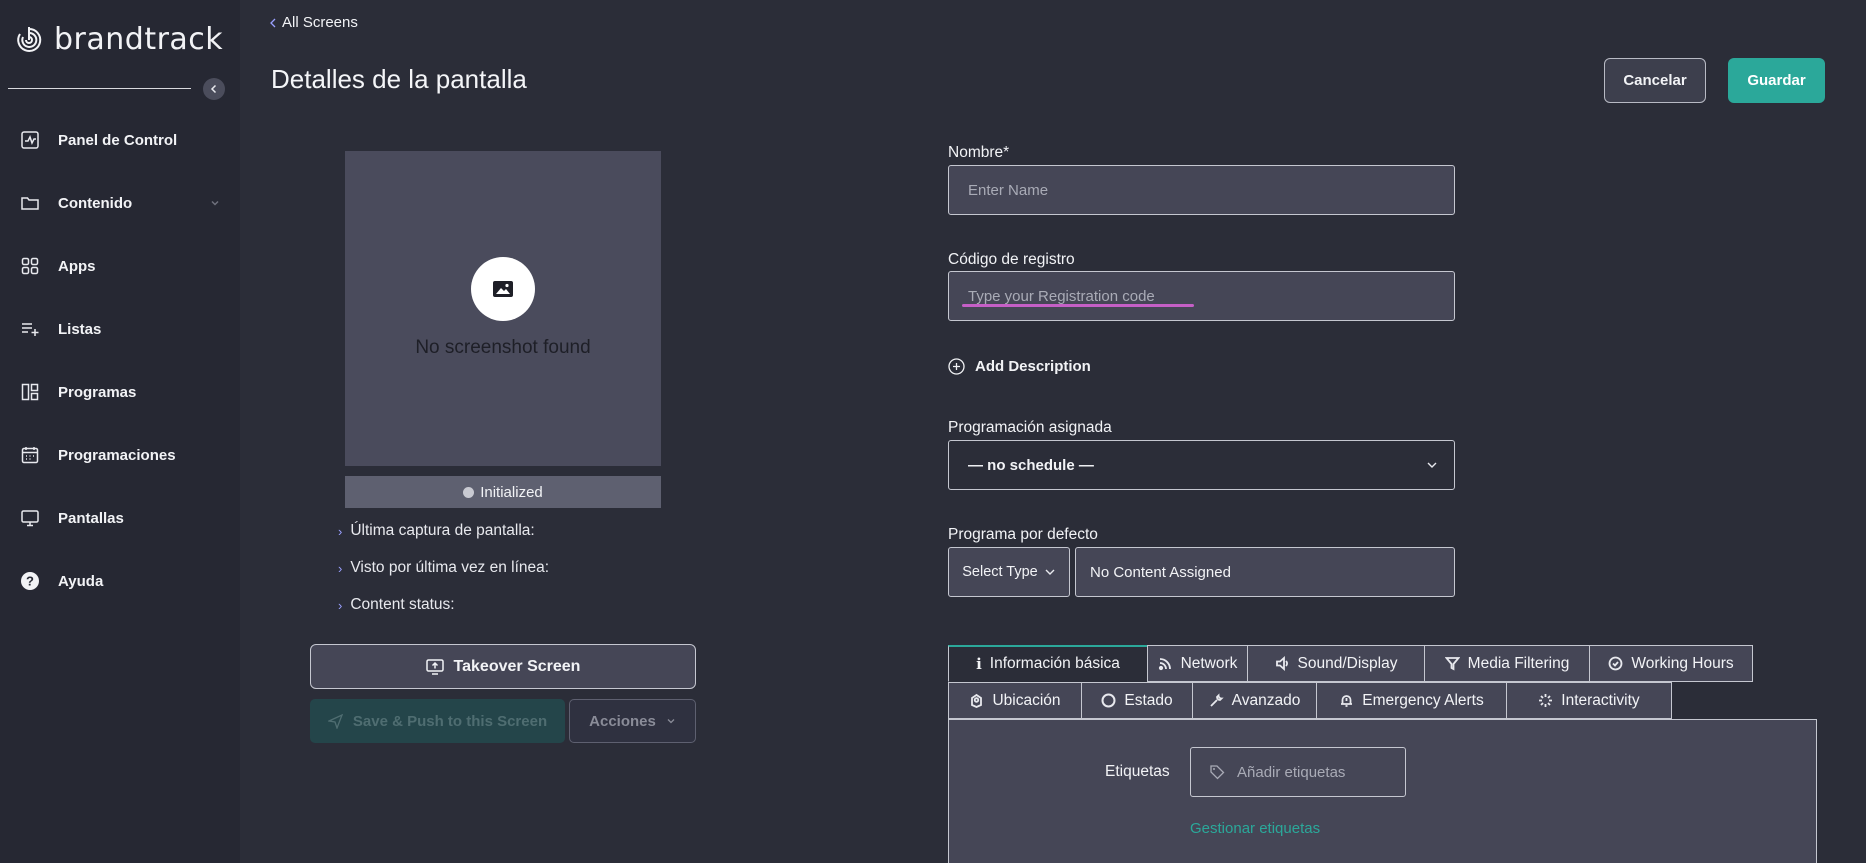 The image size is (1866, 863). I want to click on tab-label: Ubicación, so click(1026, 700).